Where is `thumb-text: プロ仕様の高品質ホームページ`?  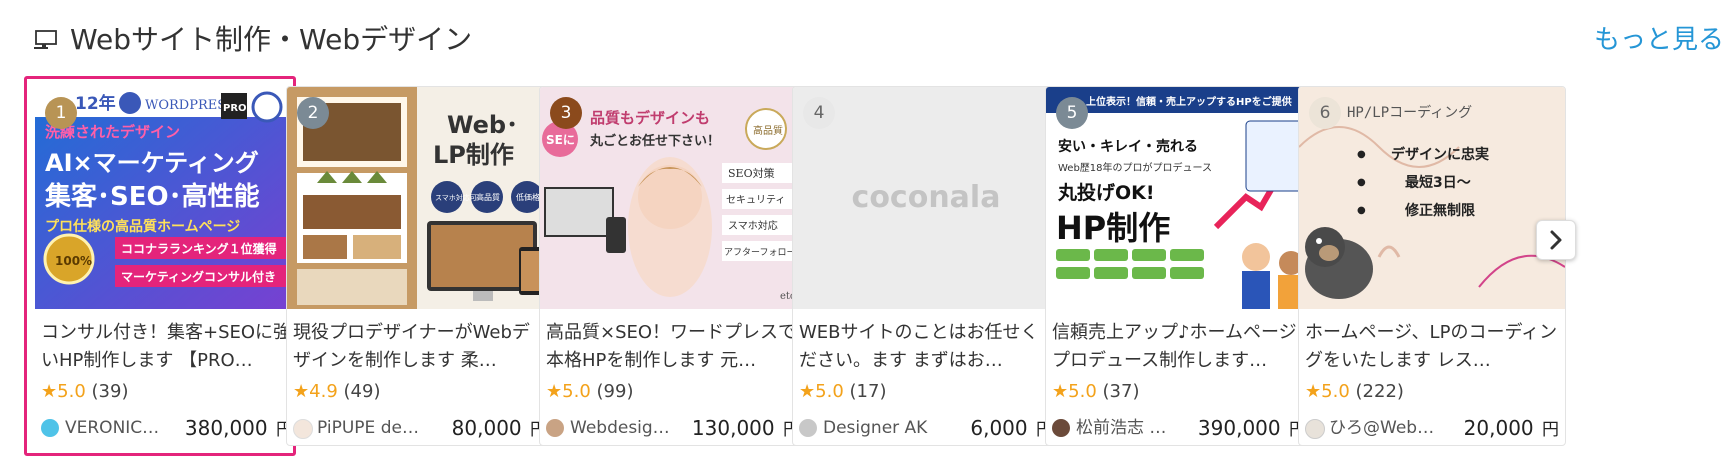 thumb-text: プロ仕様の高品質ホームページ is located at coordinates (142, 226).